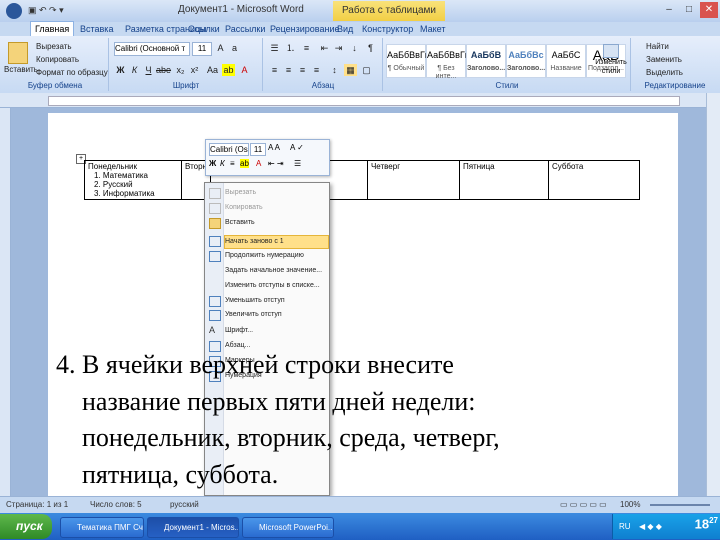 This screenshot has height=540, width=720. Describe the element at coordinates (650, 526) in the screenshot. I see `tray-icons: ◀ ◆ ◆` at that location.